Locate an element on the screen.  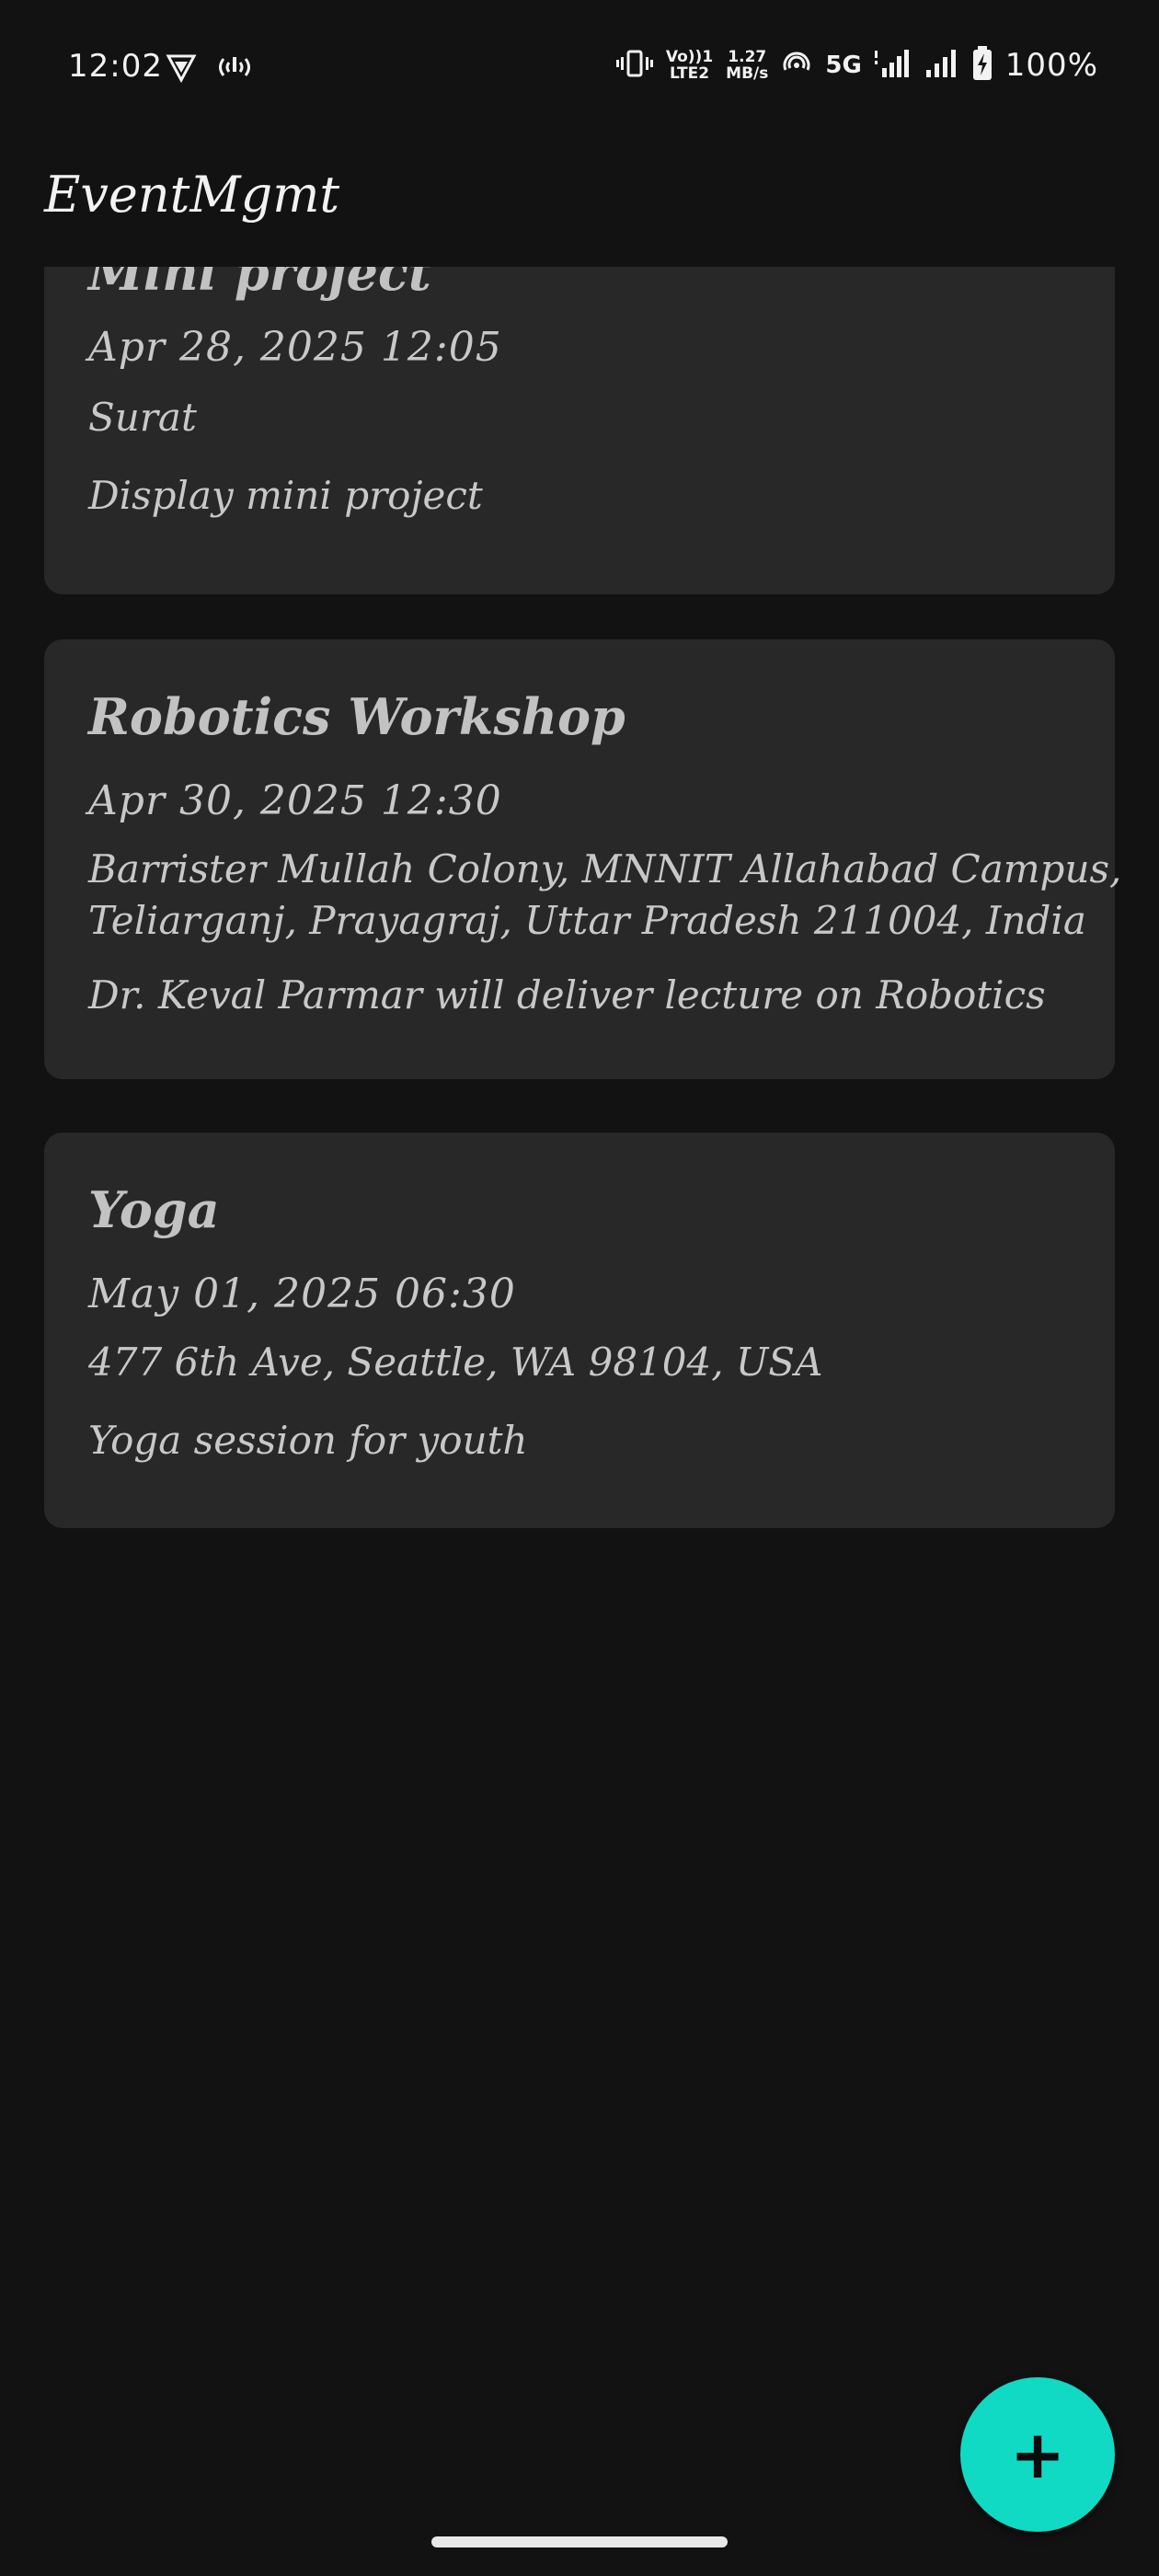
hotspot-icon is located at coordinates (234, 69).